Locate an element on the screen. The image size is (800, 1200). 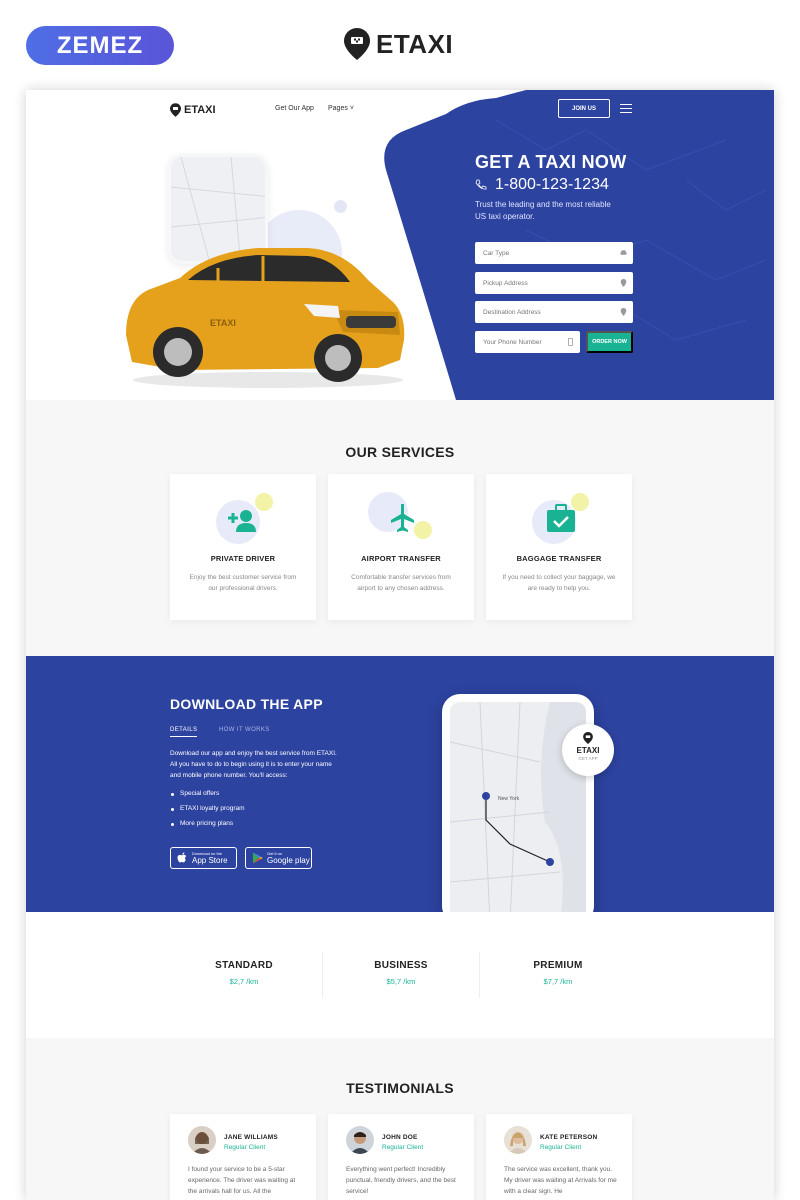
phone-number-input: Your Phone Number is located at coordinates (527, 342).